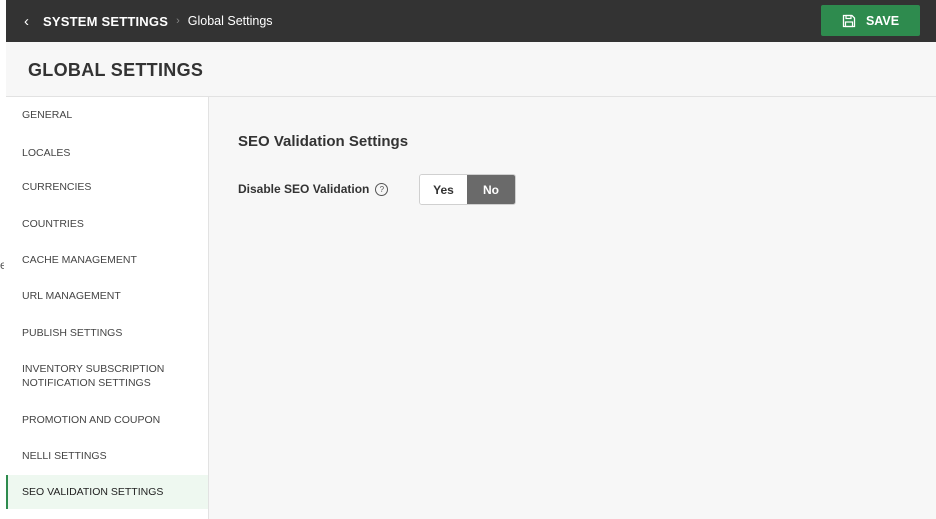 This screenshot has width=936, height=519. What do you see at coordinates (107, 224) in the screenshot?
I see `sidebar-item-countries: COUNTRIES` at bounding box center [107, 224].